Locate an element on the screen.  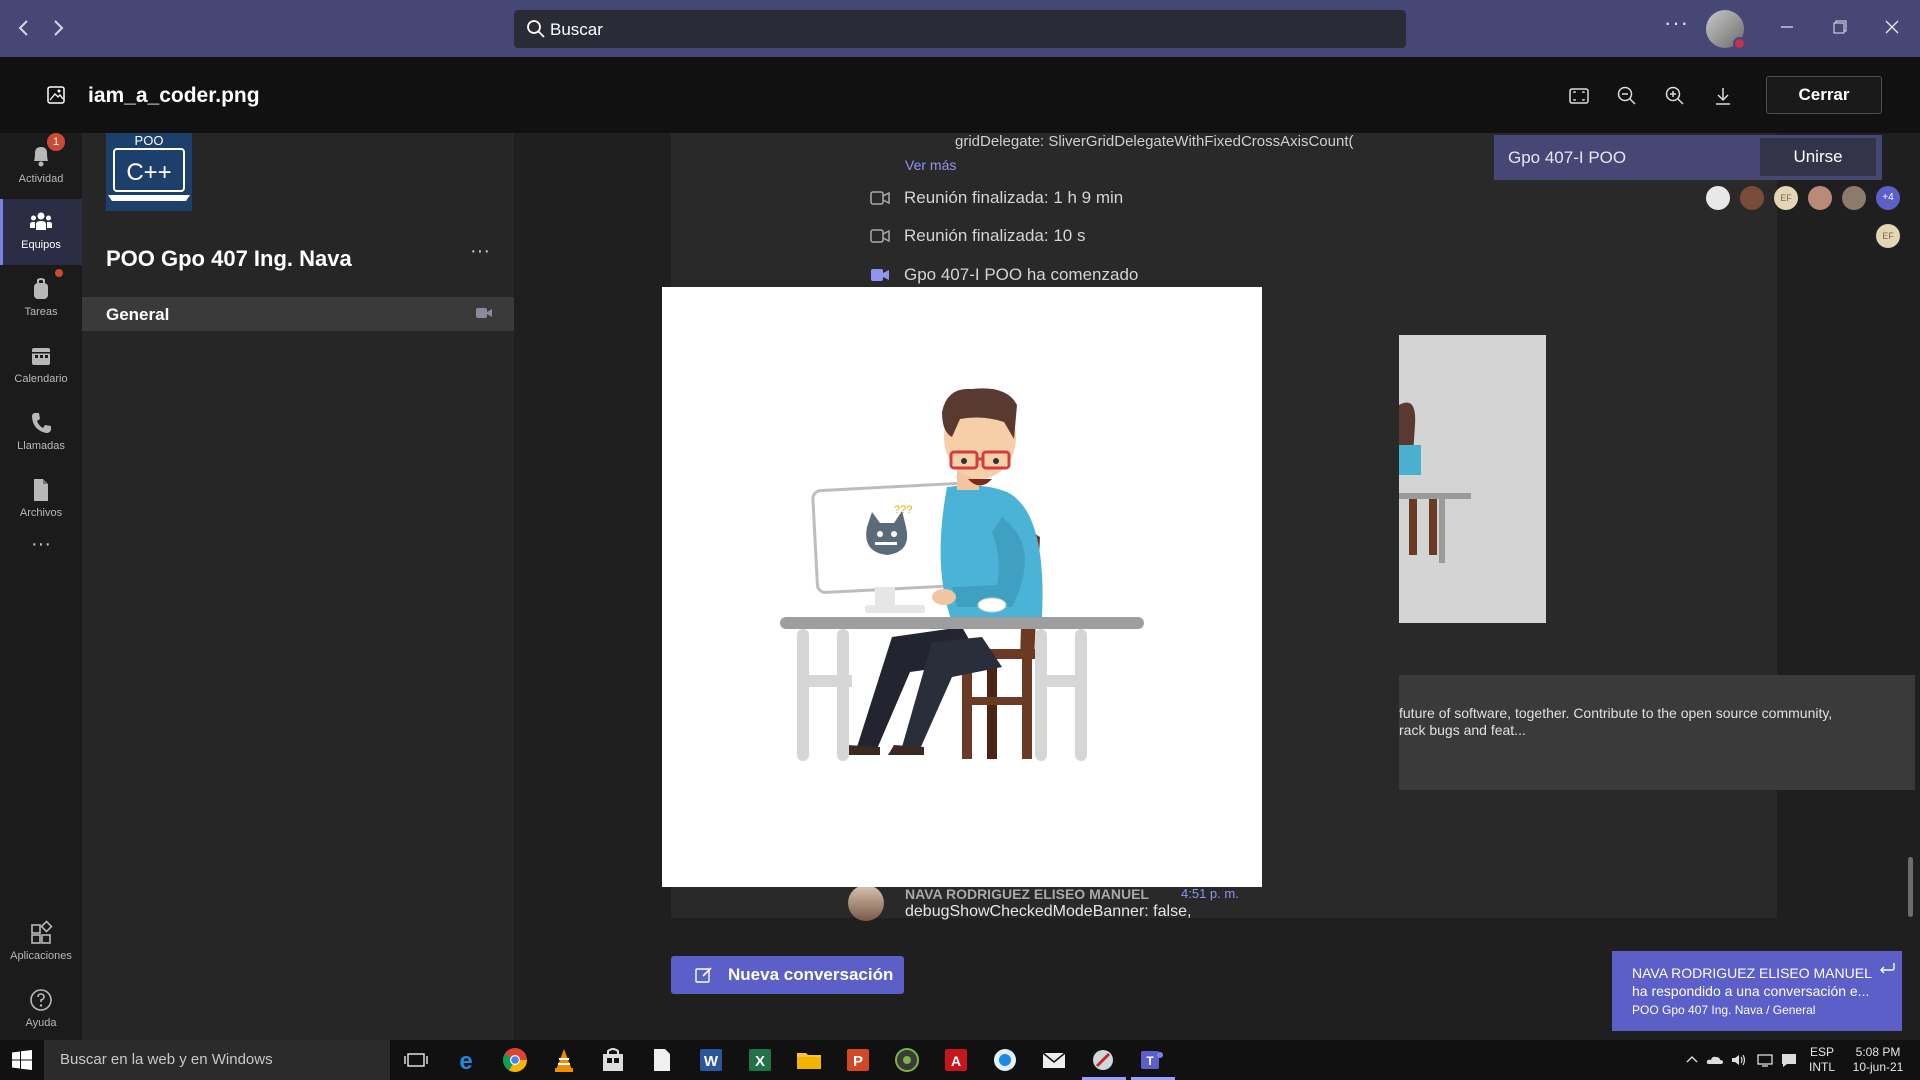
channel-label: General is located at coordinates (138, 314).